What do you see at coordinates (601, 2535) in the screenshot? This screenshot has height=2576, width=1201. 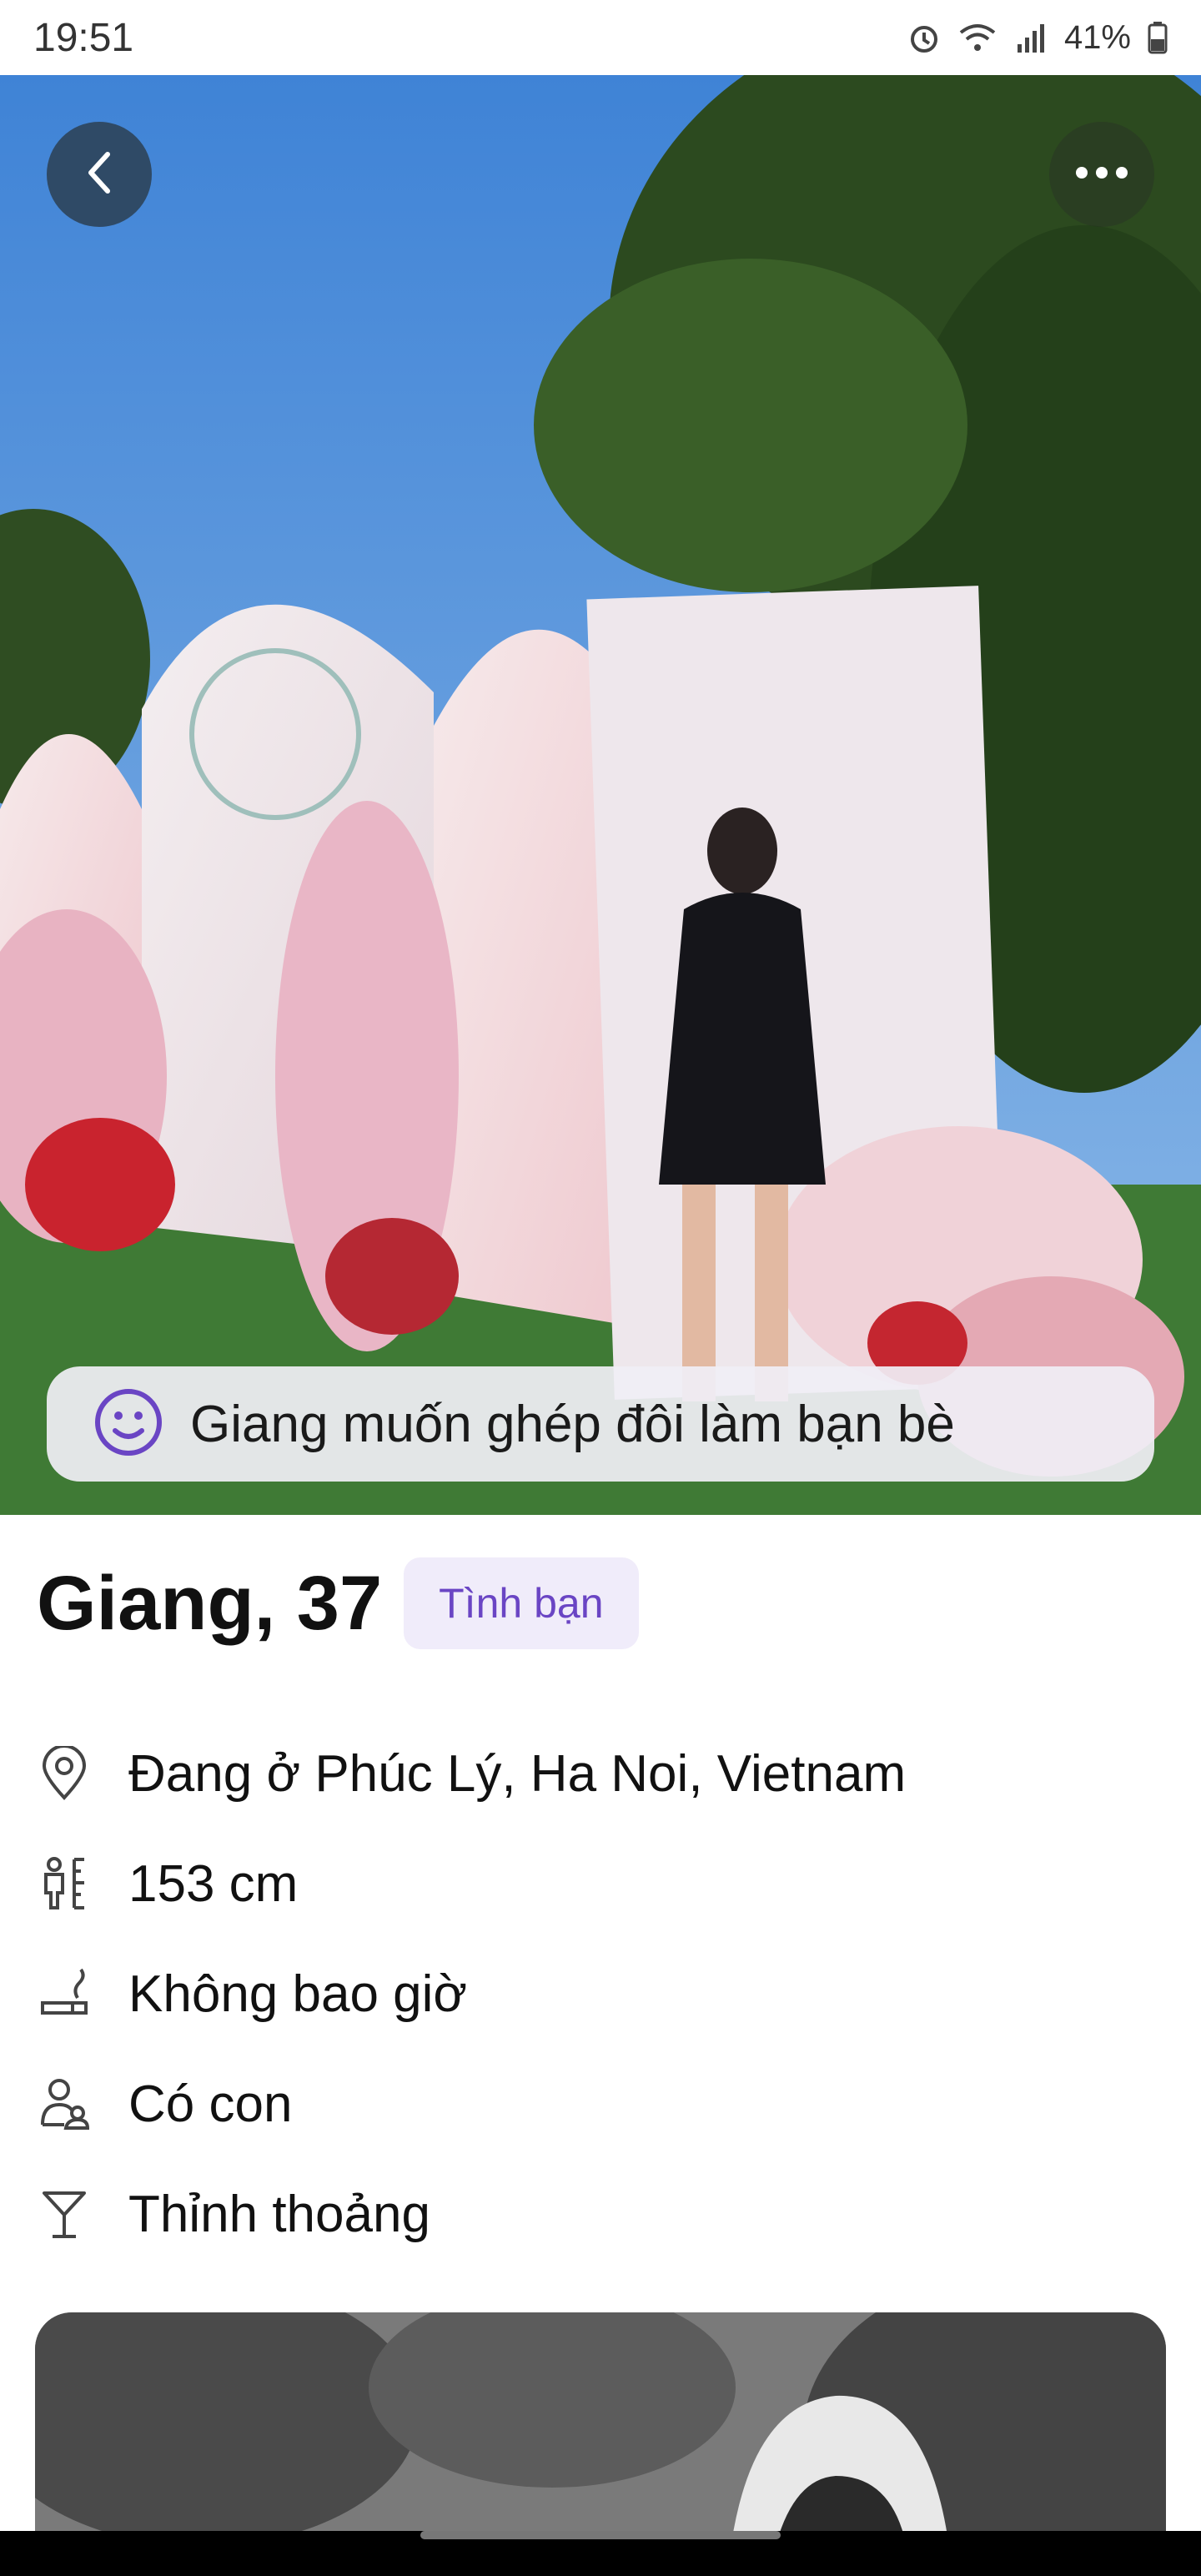 I see `home-gesture-pill` at bounding box center [601, 2535].